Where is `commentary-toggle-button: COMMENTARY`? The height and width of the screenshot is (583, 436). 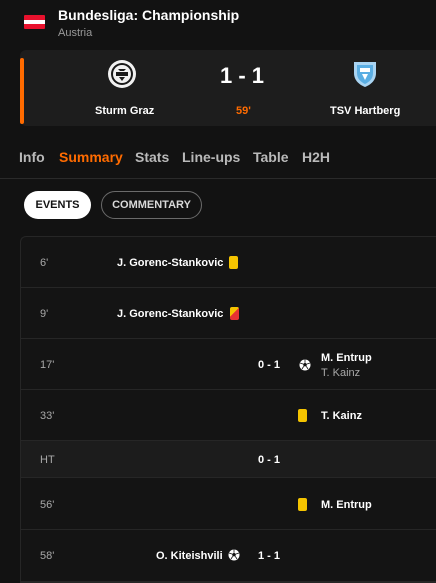
commentary-toggle-button: COMMENTARY is located at coordinates (151, 205).